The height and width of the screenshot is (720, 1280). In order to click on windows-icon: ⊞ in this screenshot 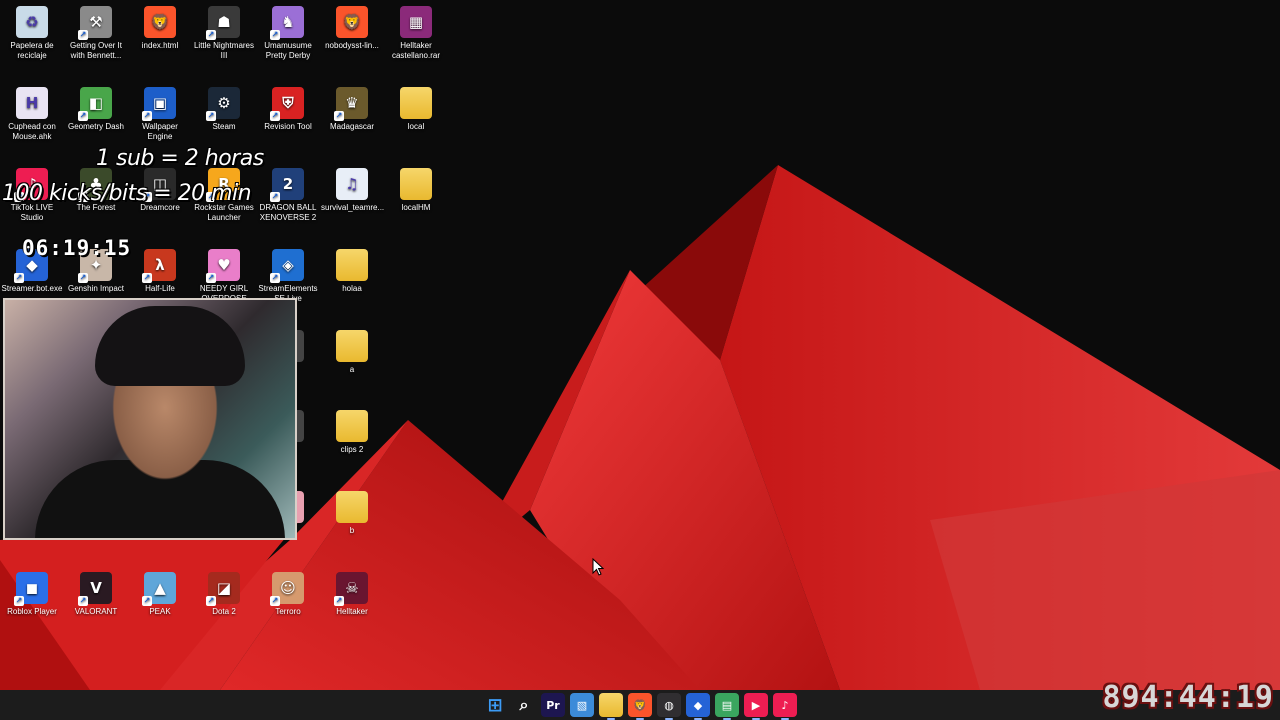, I will do `click(495, 705)`.